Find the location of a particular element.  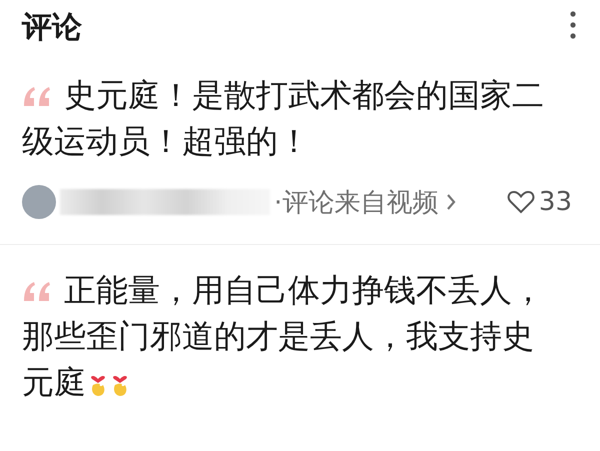

chevron-right-icon is located at coordinates (451, 202).